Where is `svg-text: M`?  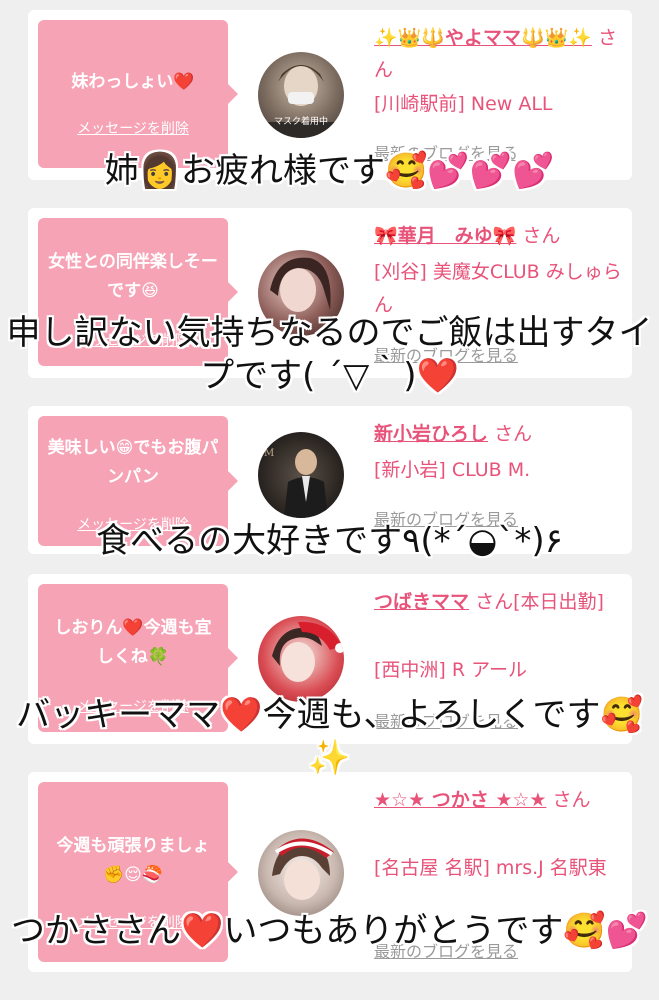
svg-text: M is located at coordinates (269, 453).